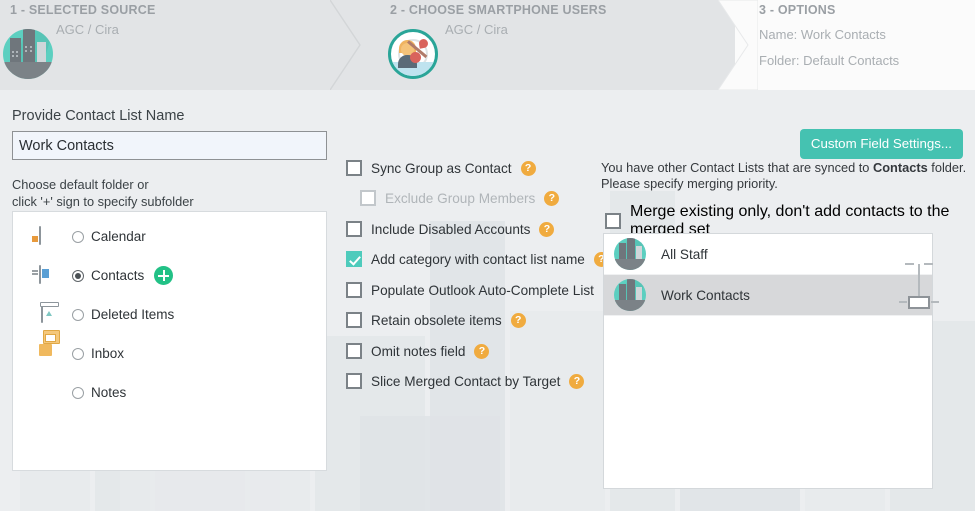 This screenshot has height=511, width=975. Describe the element at coordinates (98, 116) in the screenshot. I see `contact-list-name-label: Provide Contact List Name` at that location.